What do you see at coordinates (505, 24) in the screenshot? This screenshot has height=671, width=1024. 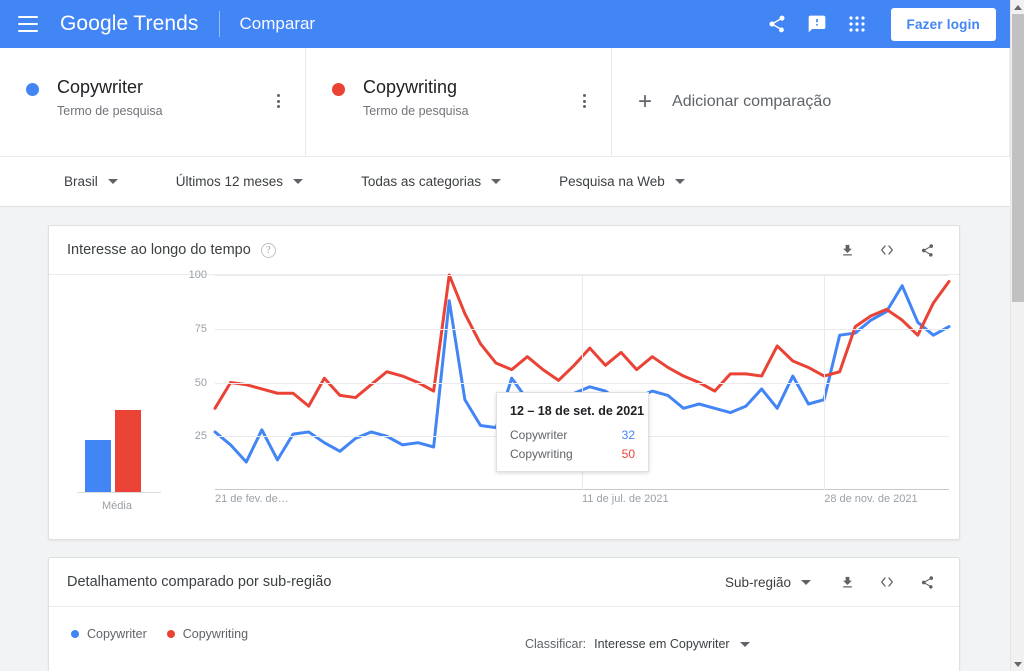 I see `app-bar: Google Trends Comparar Fazer login` at bounding box center [505, 24].